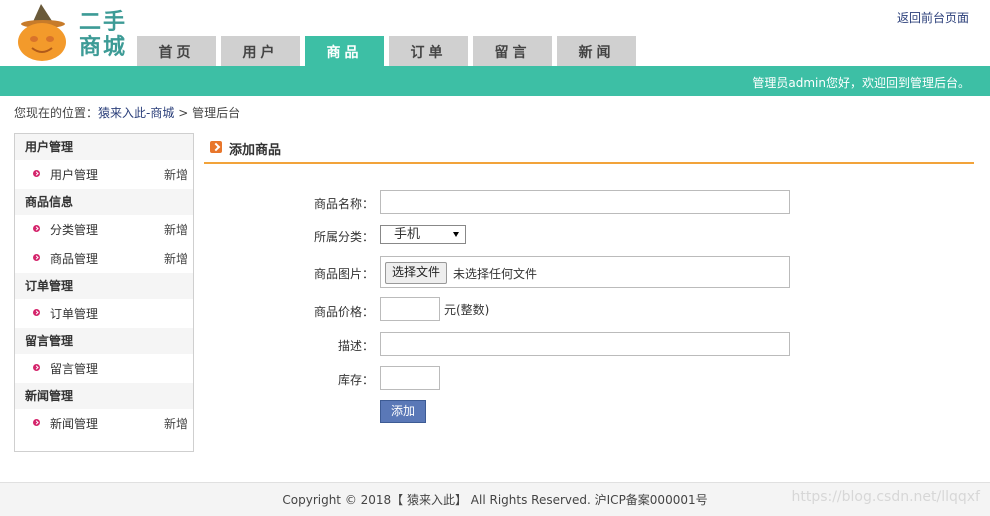 The height and width of the screenshot is (516, 990). I want to click on category-select-value: 手机, so click(407, 234).